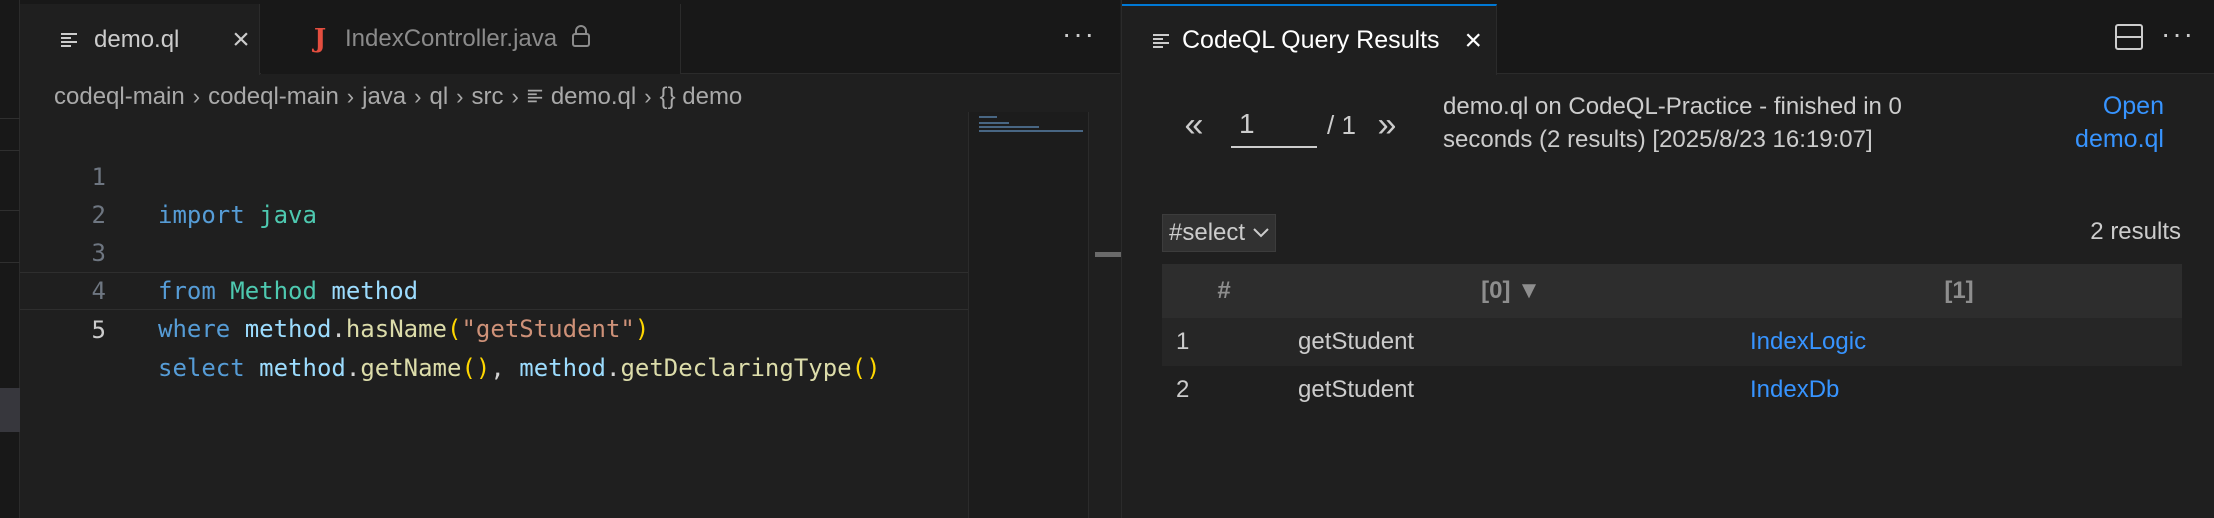 This screenshot has height=518, width=2214. I want to click on results-tab-bar: CodeQL Query Results × ···, so click(1668, 37).